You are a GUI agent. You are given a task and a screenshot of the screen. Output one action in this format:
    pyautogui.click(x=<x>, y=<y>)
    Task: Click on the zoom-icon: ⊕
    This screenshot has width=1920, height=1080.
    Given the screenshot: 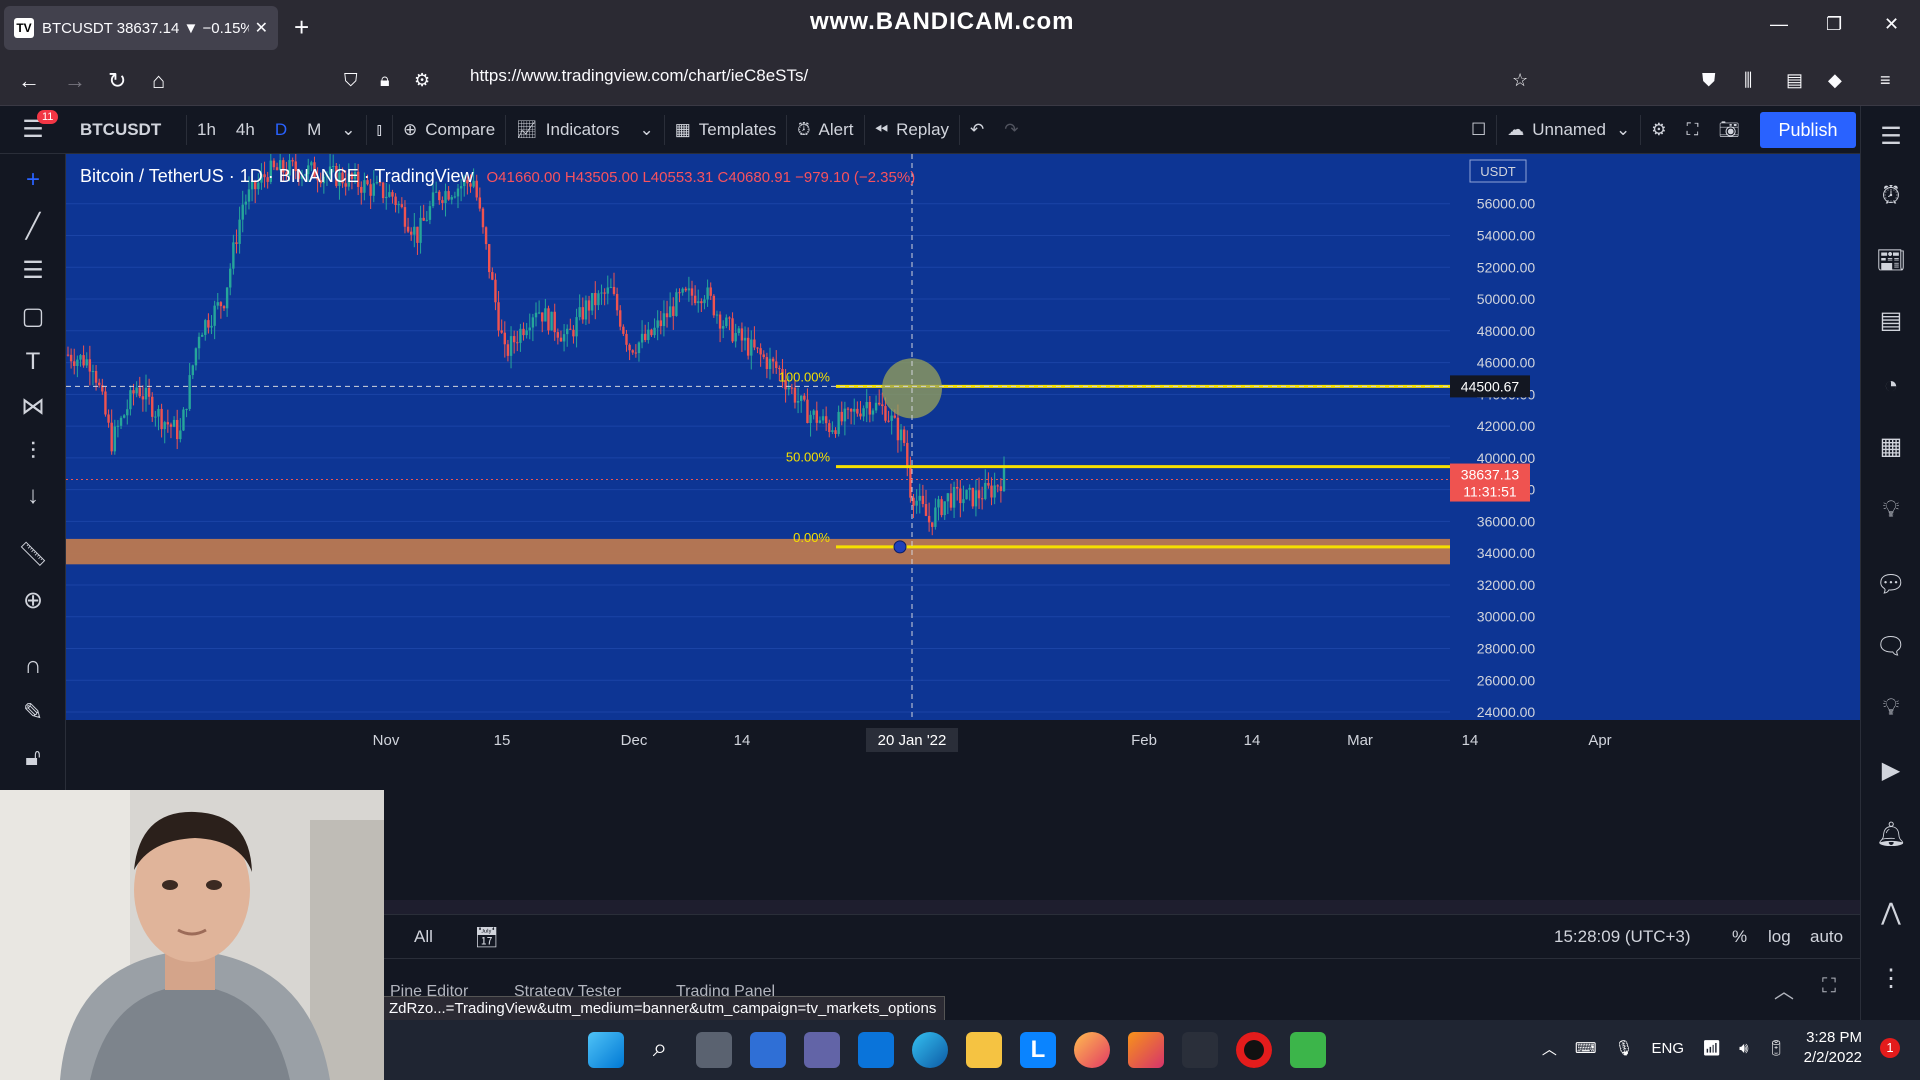 What is the action you would take?
    pyautogui.click(x=33, y=600)
    